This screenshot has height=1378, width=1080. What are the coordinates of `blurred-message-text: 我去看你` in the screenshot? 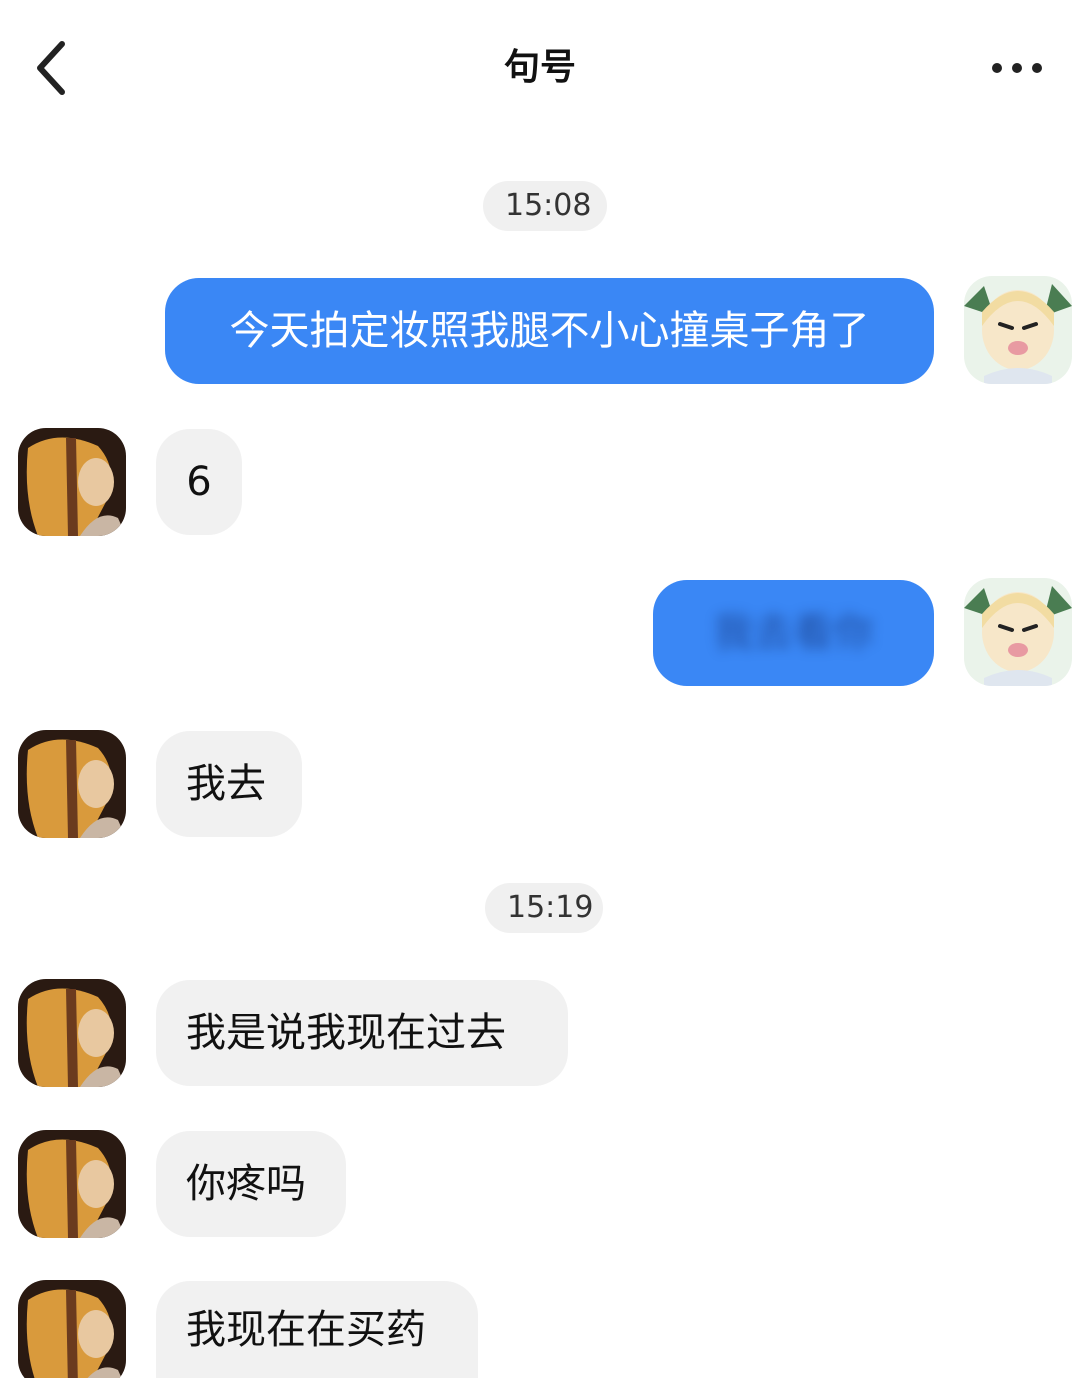 It's located at (793, 633).